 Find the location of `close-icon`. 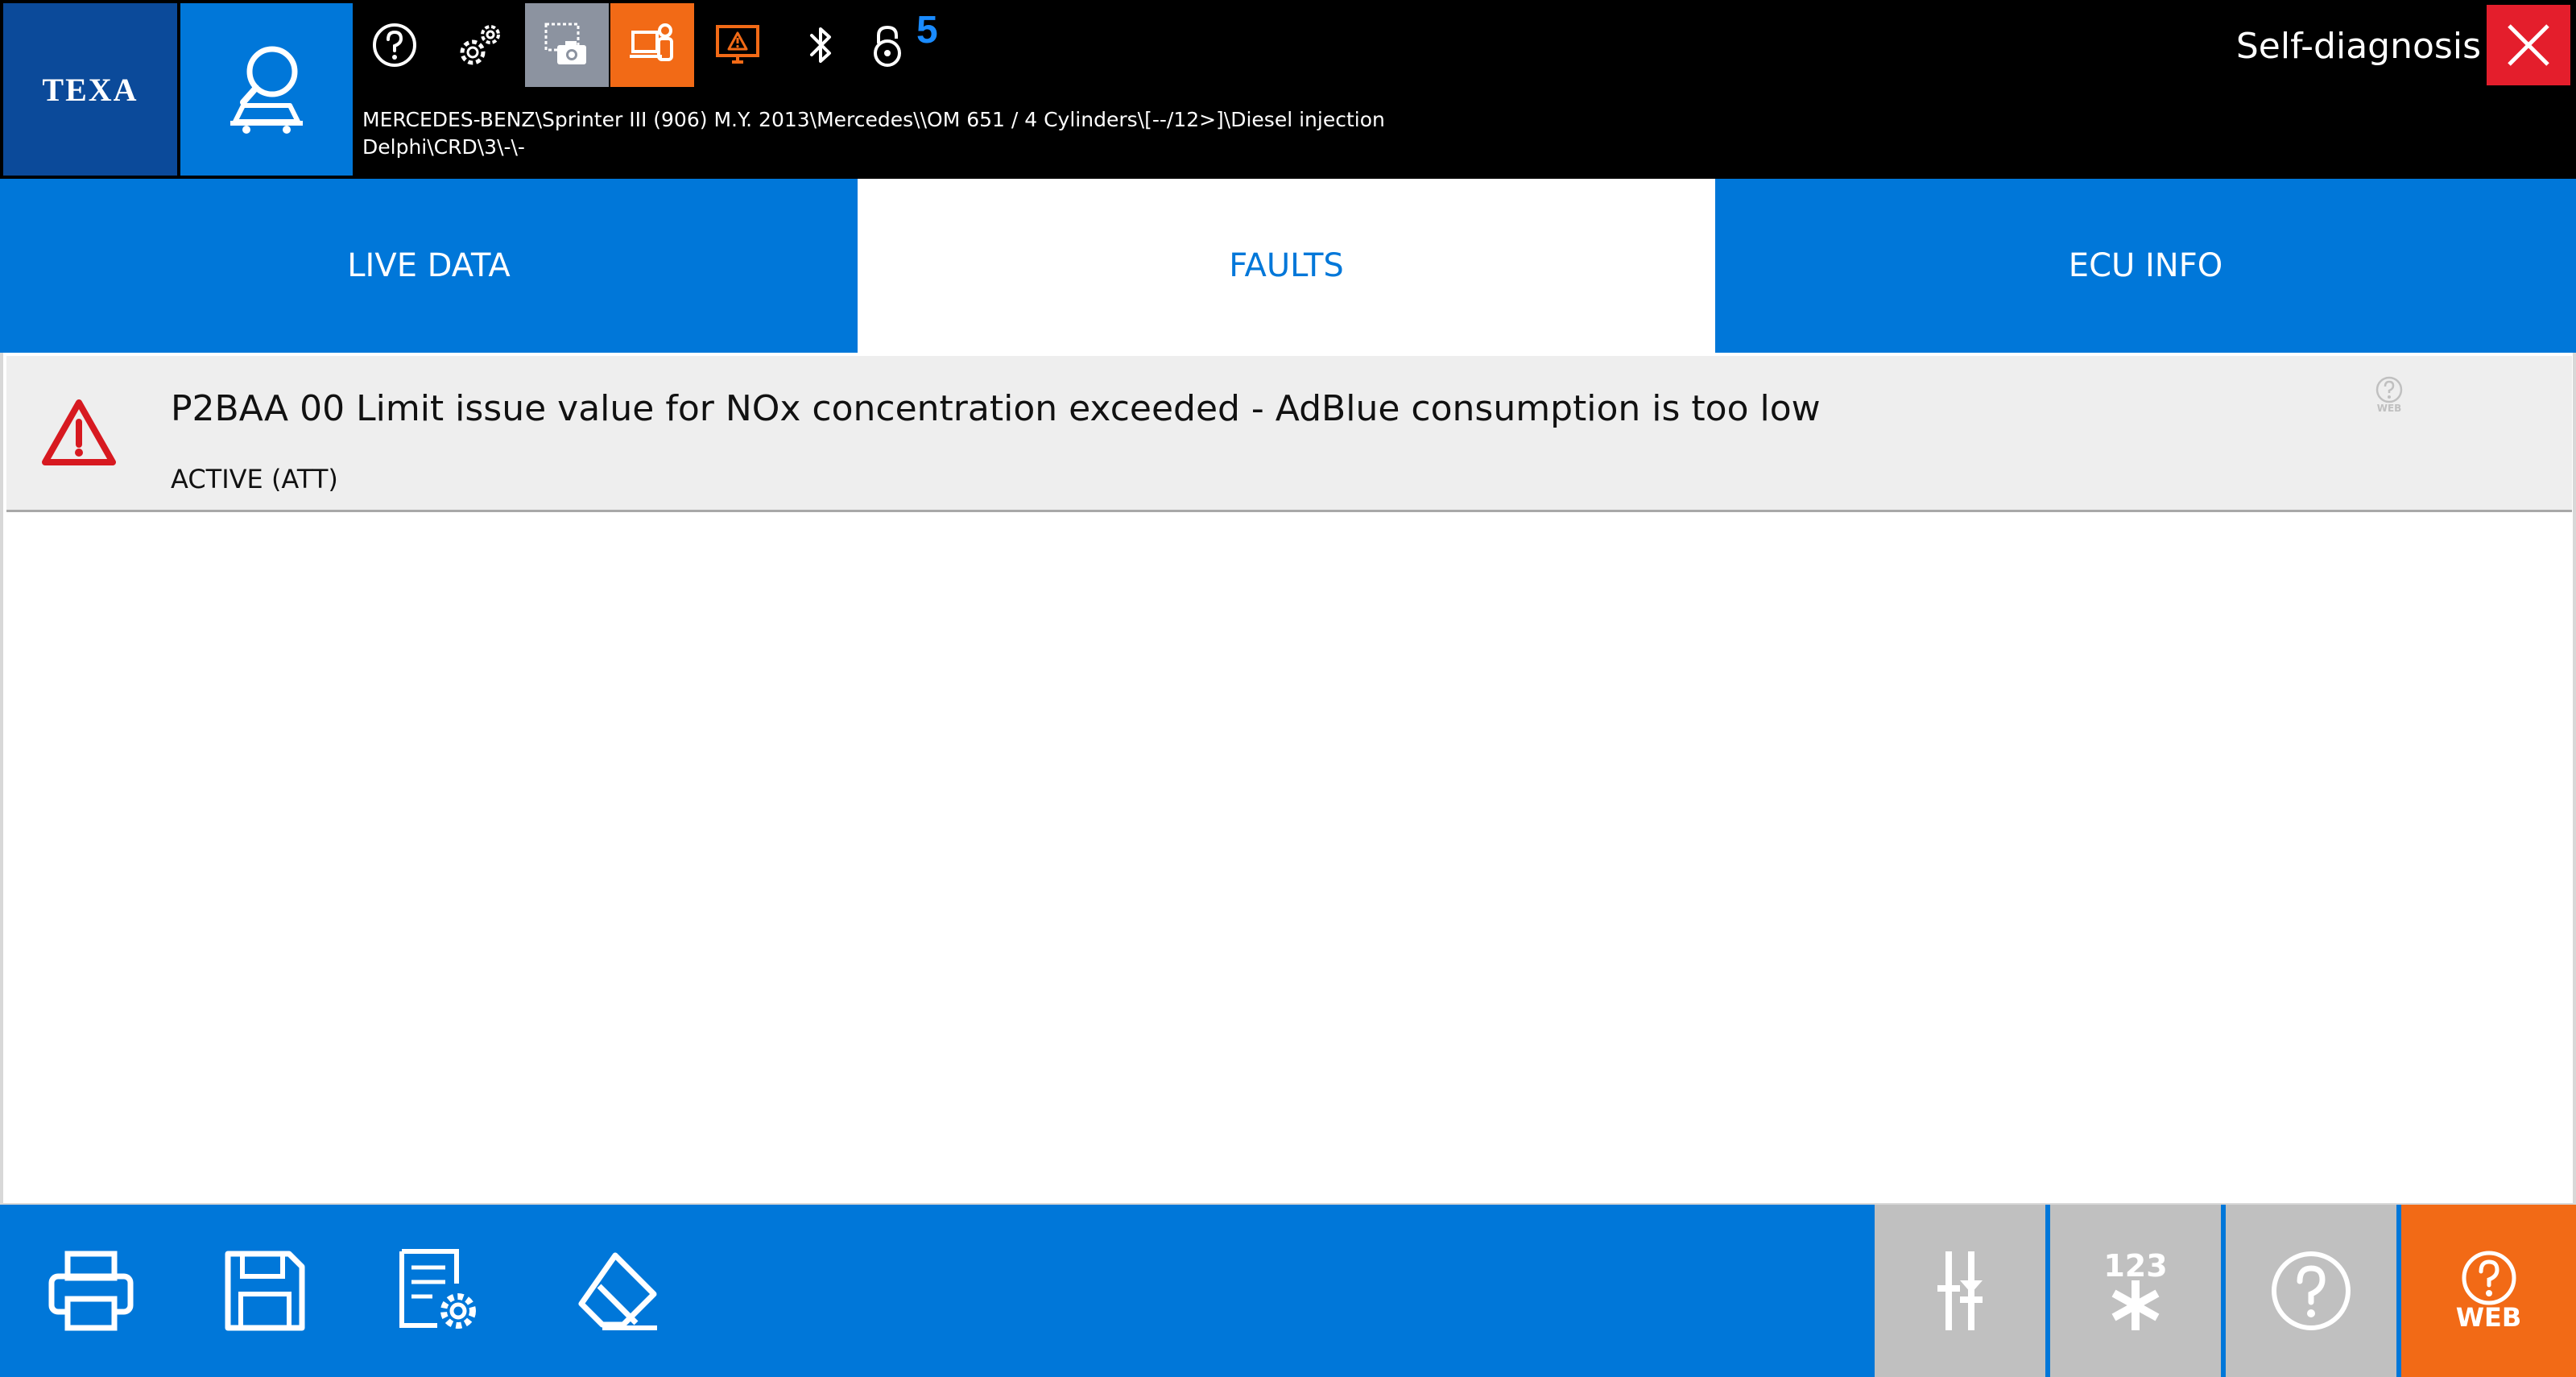

close-icon is located at coordinates (2528, 45).